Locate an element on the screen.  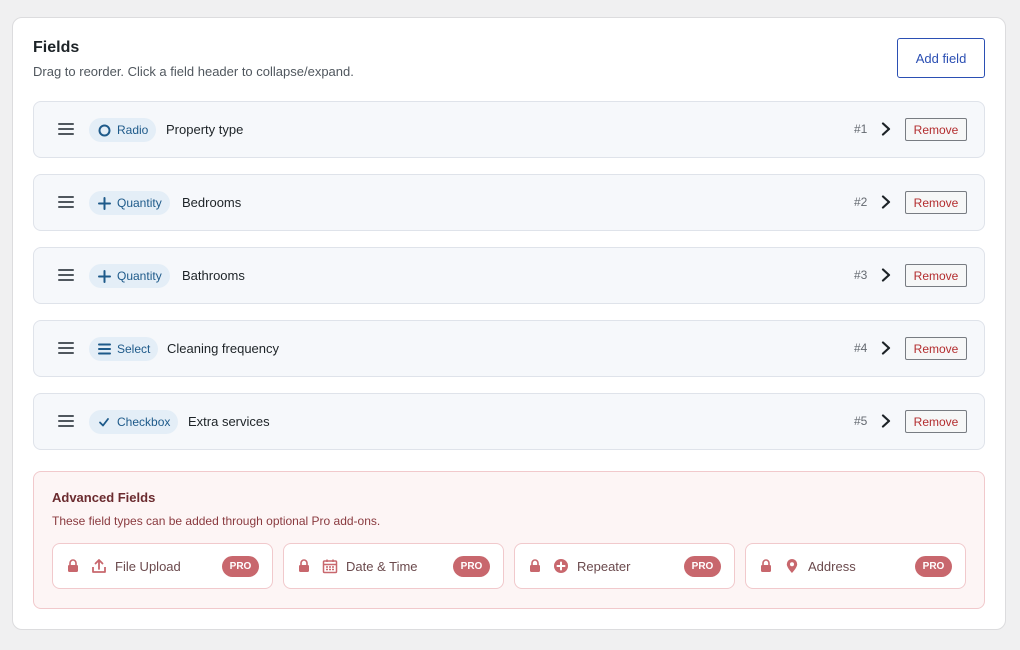
checkmark-icon is located at coordinates (104, 422).